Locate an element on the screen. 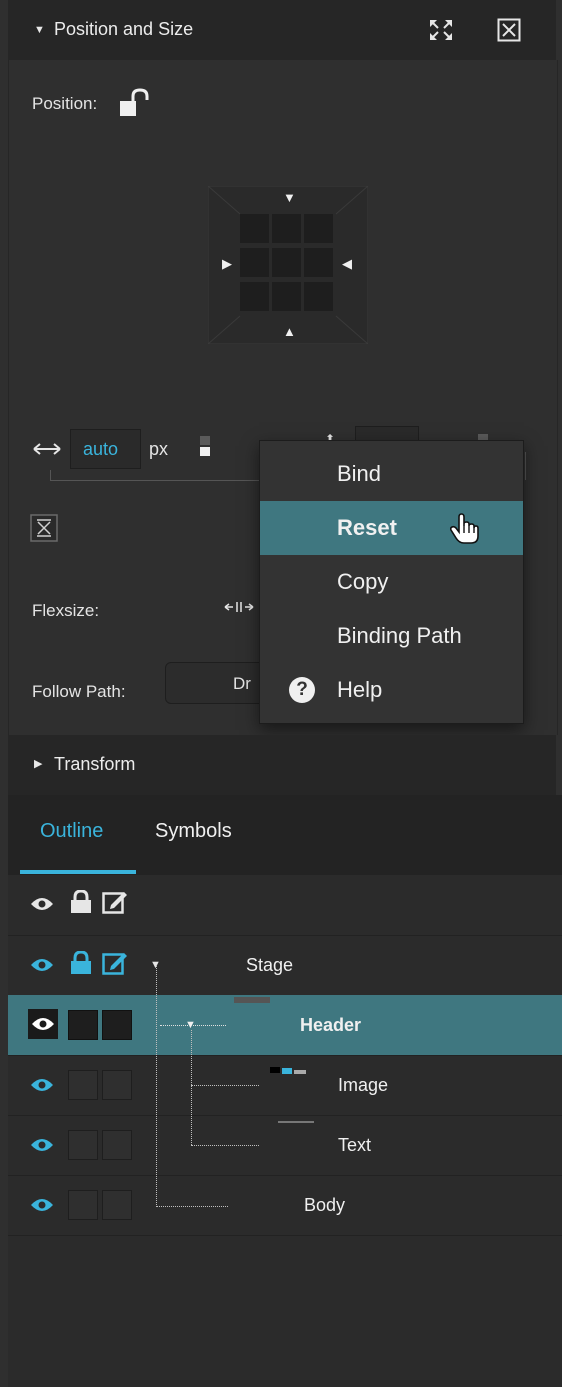 The width and height of the screenshot is (562, 1387). panel-tabs: Outline Symbols is located at coordinates (285, 835).